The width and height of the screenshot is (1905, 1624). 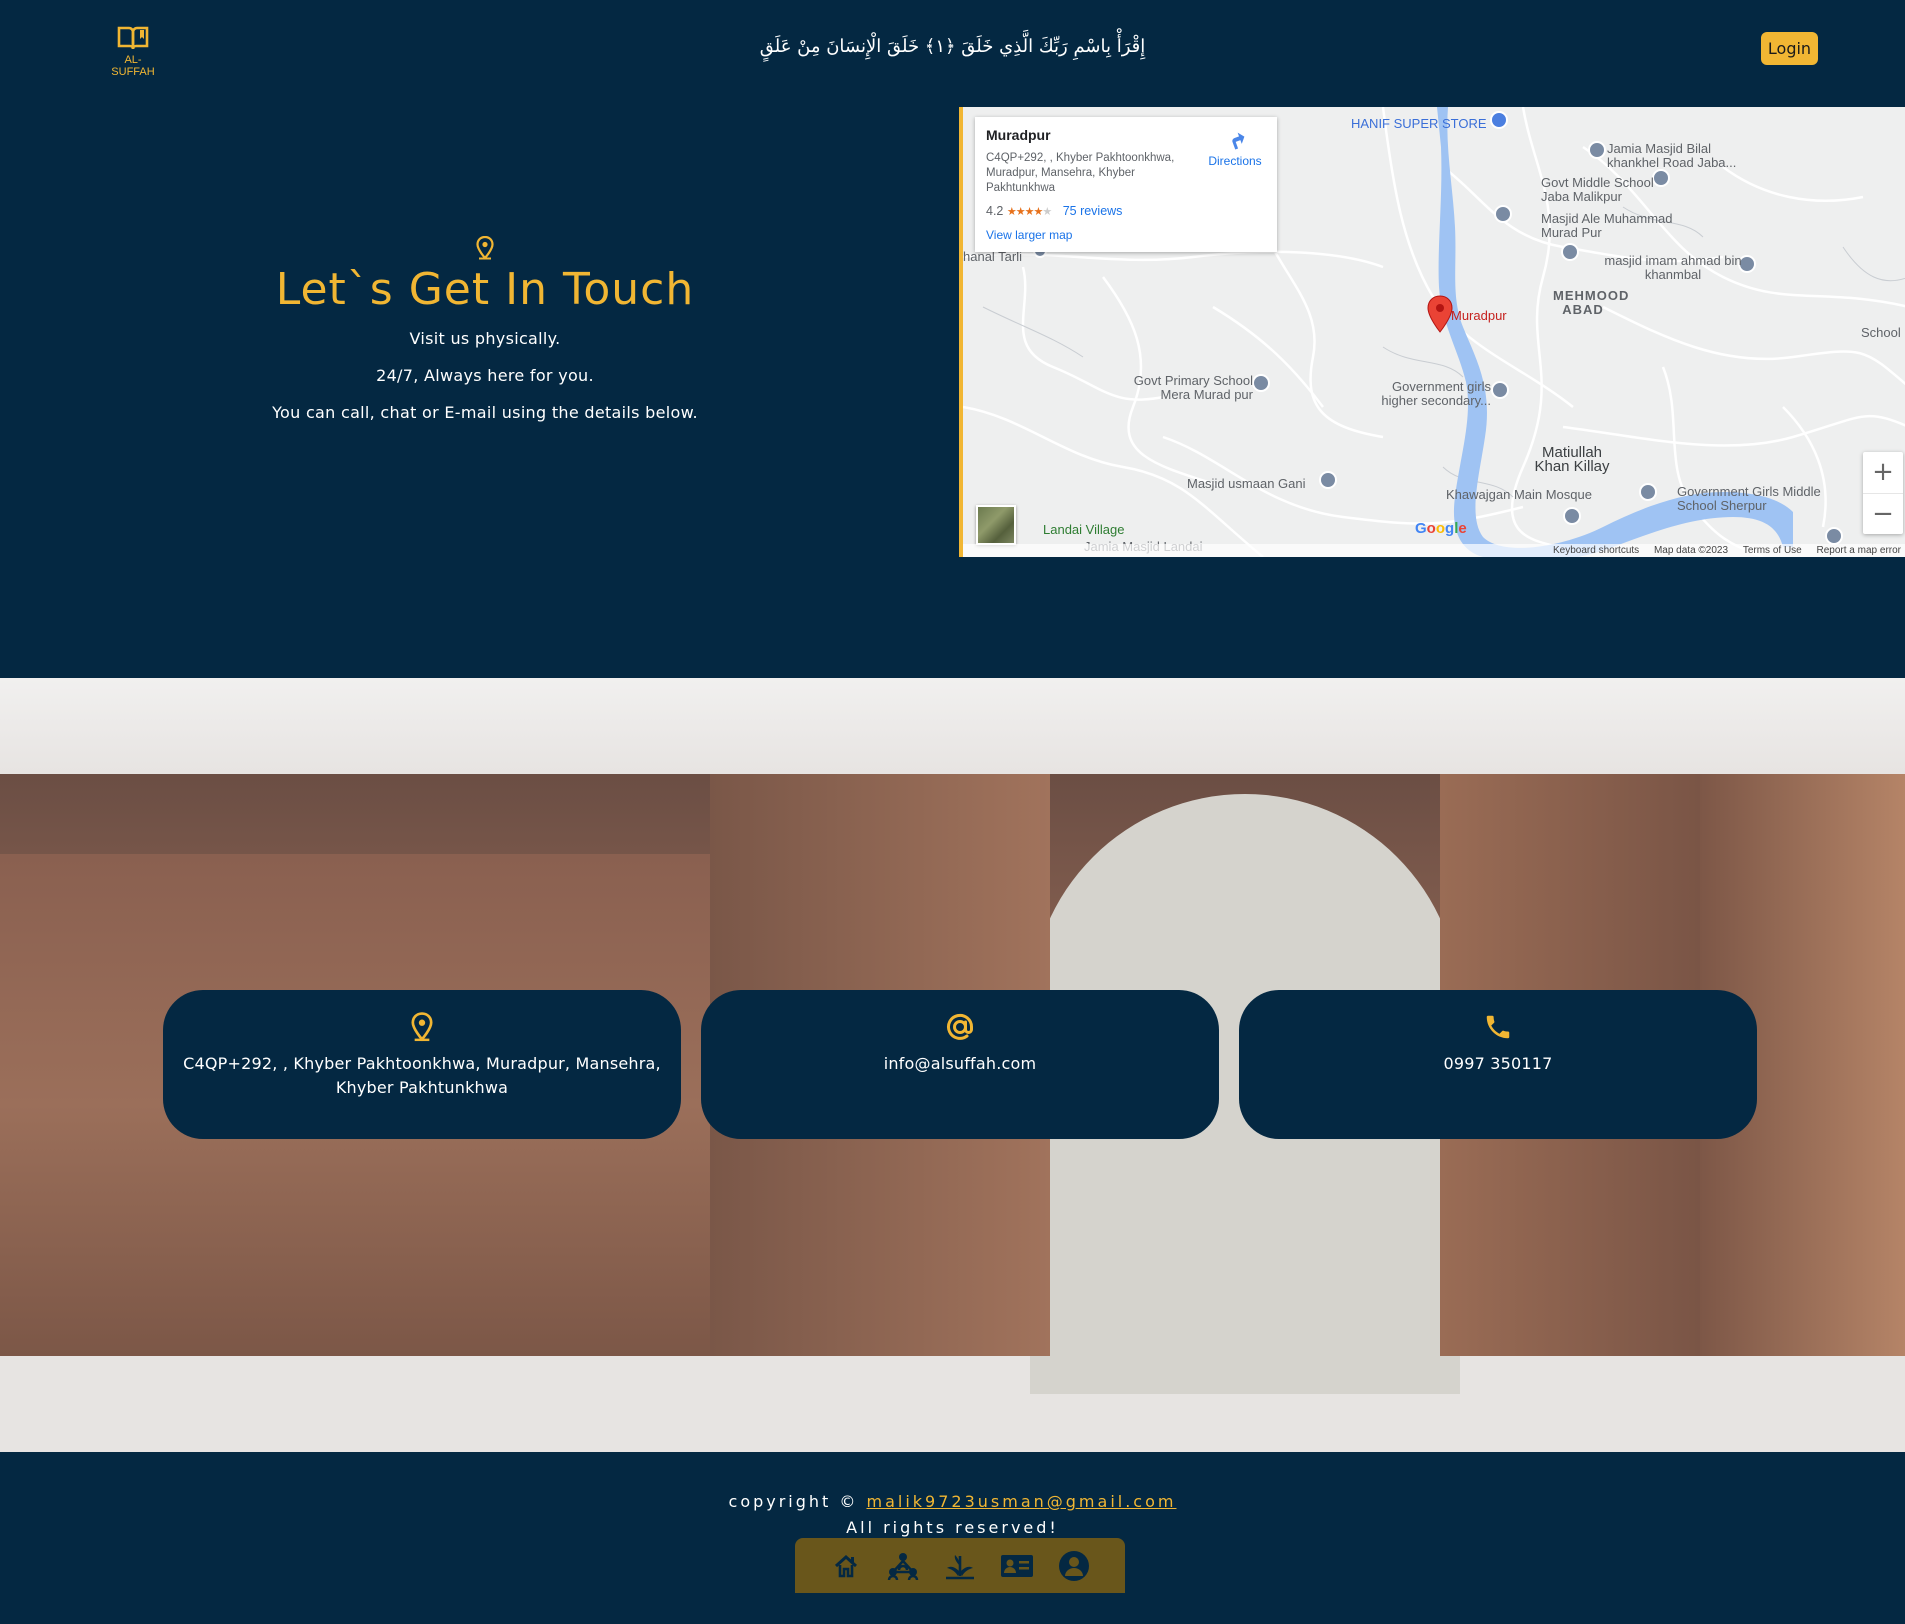 I want to click on rating-stars-icon: ★★★★★, so click(x=1029, y=212).